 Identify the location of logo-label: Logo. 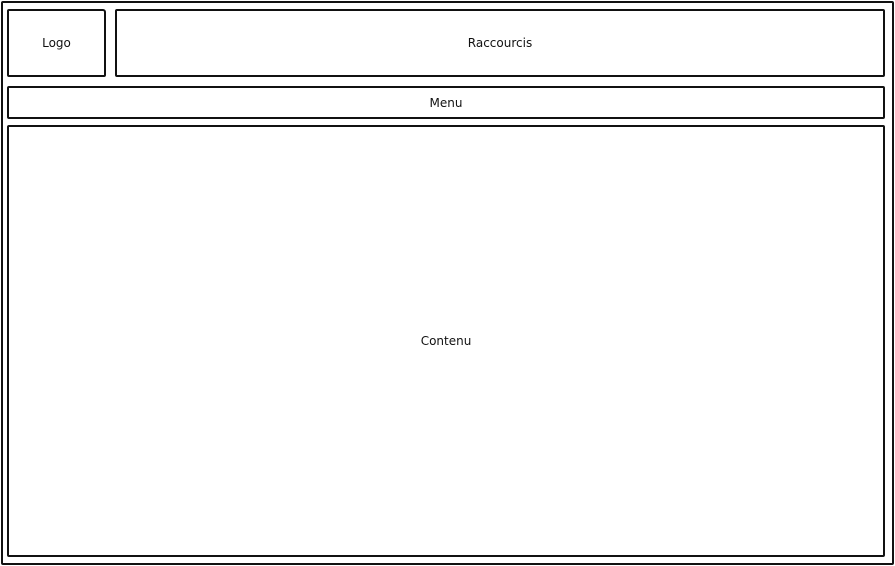
(56, 43).